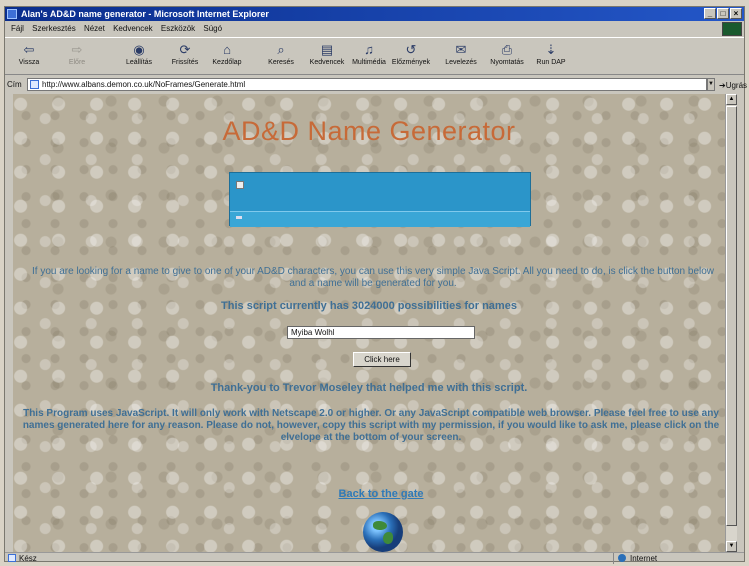  I want to click on window-controls: _ □ ×, so click(722, 14).